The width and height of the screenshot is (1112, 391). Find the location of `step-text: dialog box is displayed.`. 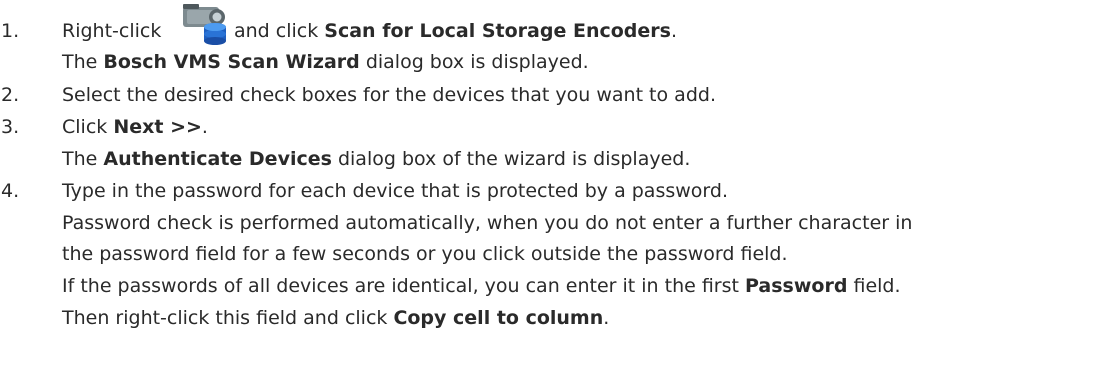

step-text: dialog box is displayed. is located at coordinates (474, 62).